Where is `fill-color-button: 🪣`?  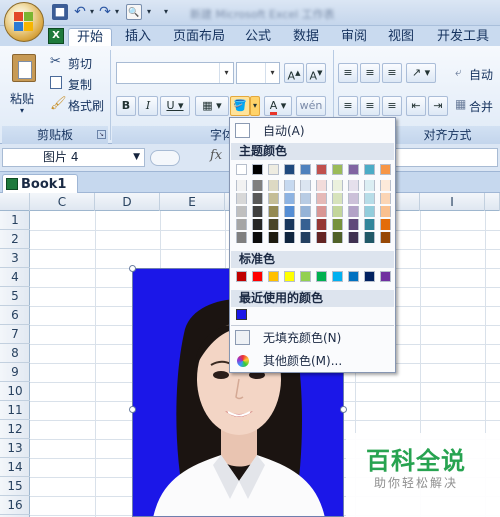
fill-color-button: 🪣 is located at coordinates (240, 106).